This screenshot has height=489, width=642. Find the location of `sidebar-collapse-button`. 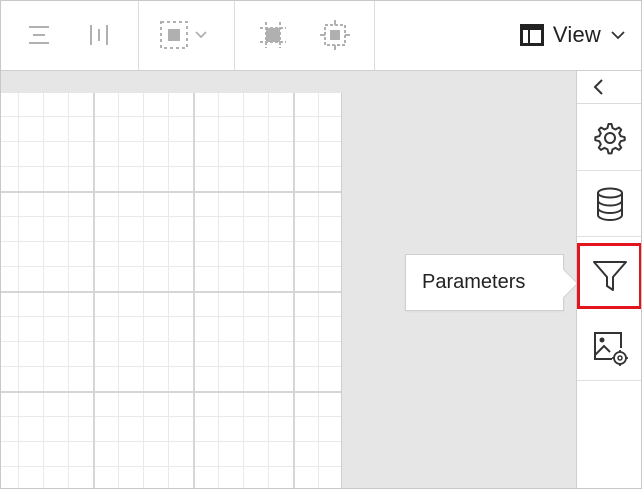

sidebar-collapse-button is located at coordinates (609, 87).